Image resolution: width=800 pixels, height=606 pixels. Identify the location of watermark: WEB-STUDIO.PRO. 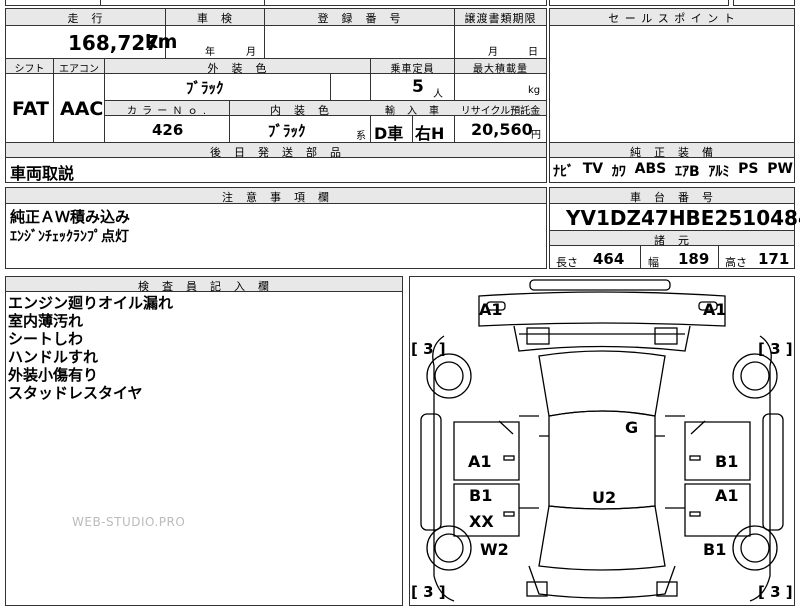
(129, 522).